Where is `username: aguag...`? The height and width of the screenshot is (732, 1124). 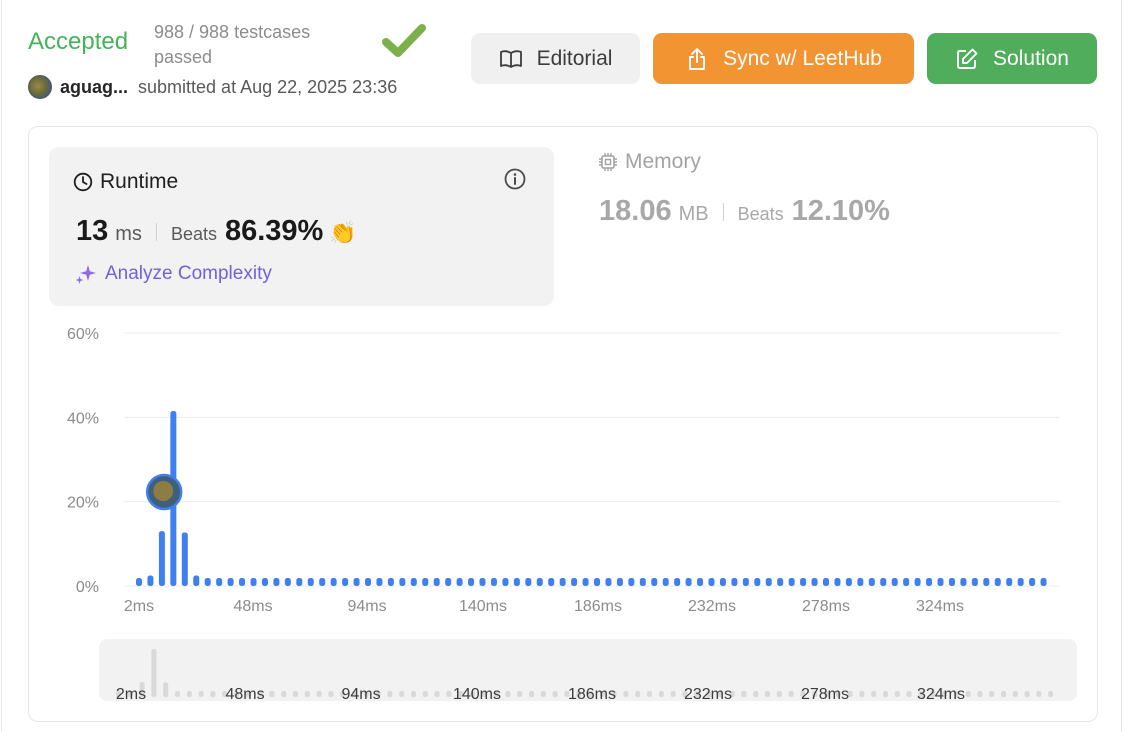
username: aguag... is located at coordinates (94, 87).